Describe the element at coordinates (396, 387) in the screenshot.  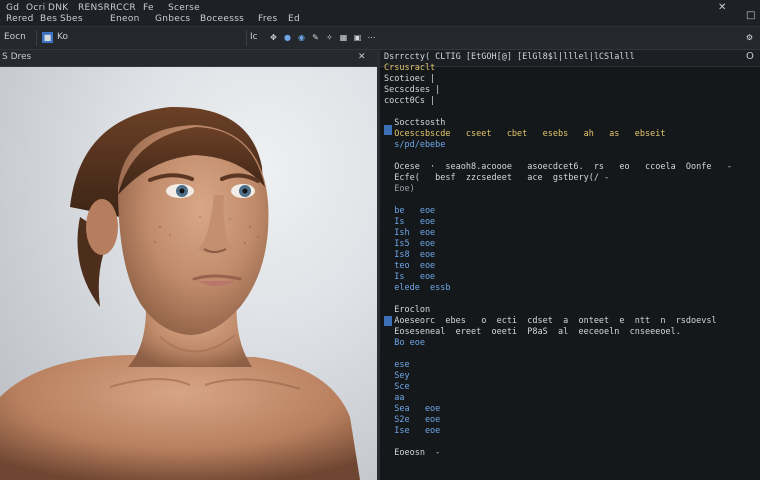
I see `code-line: Sce` at that location.